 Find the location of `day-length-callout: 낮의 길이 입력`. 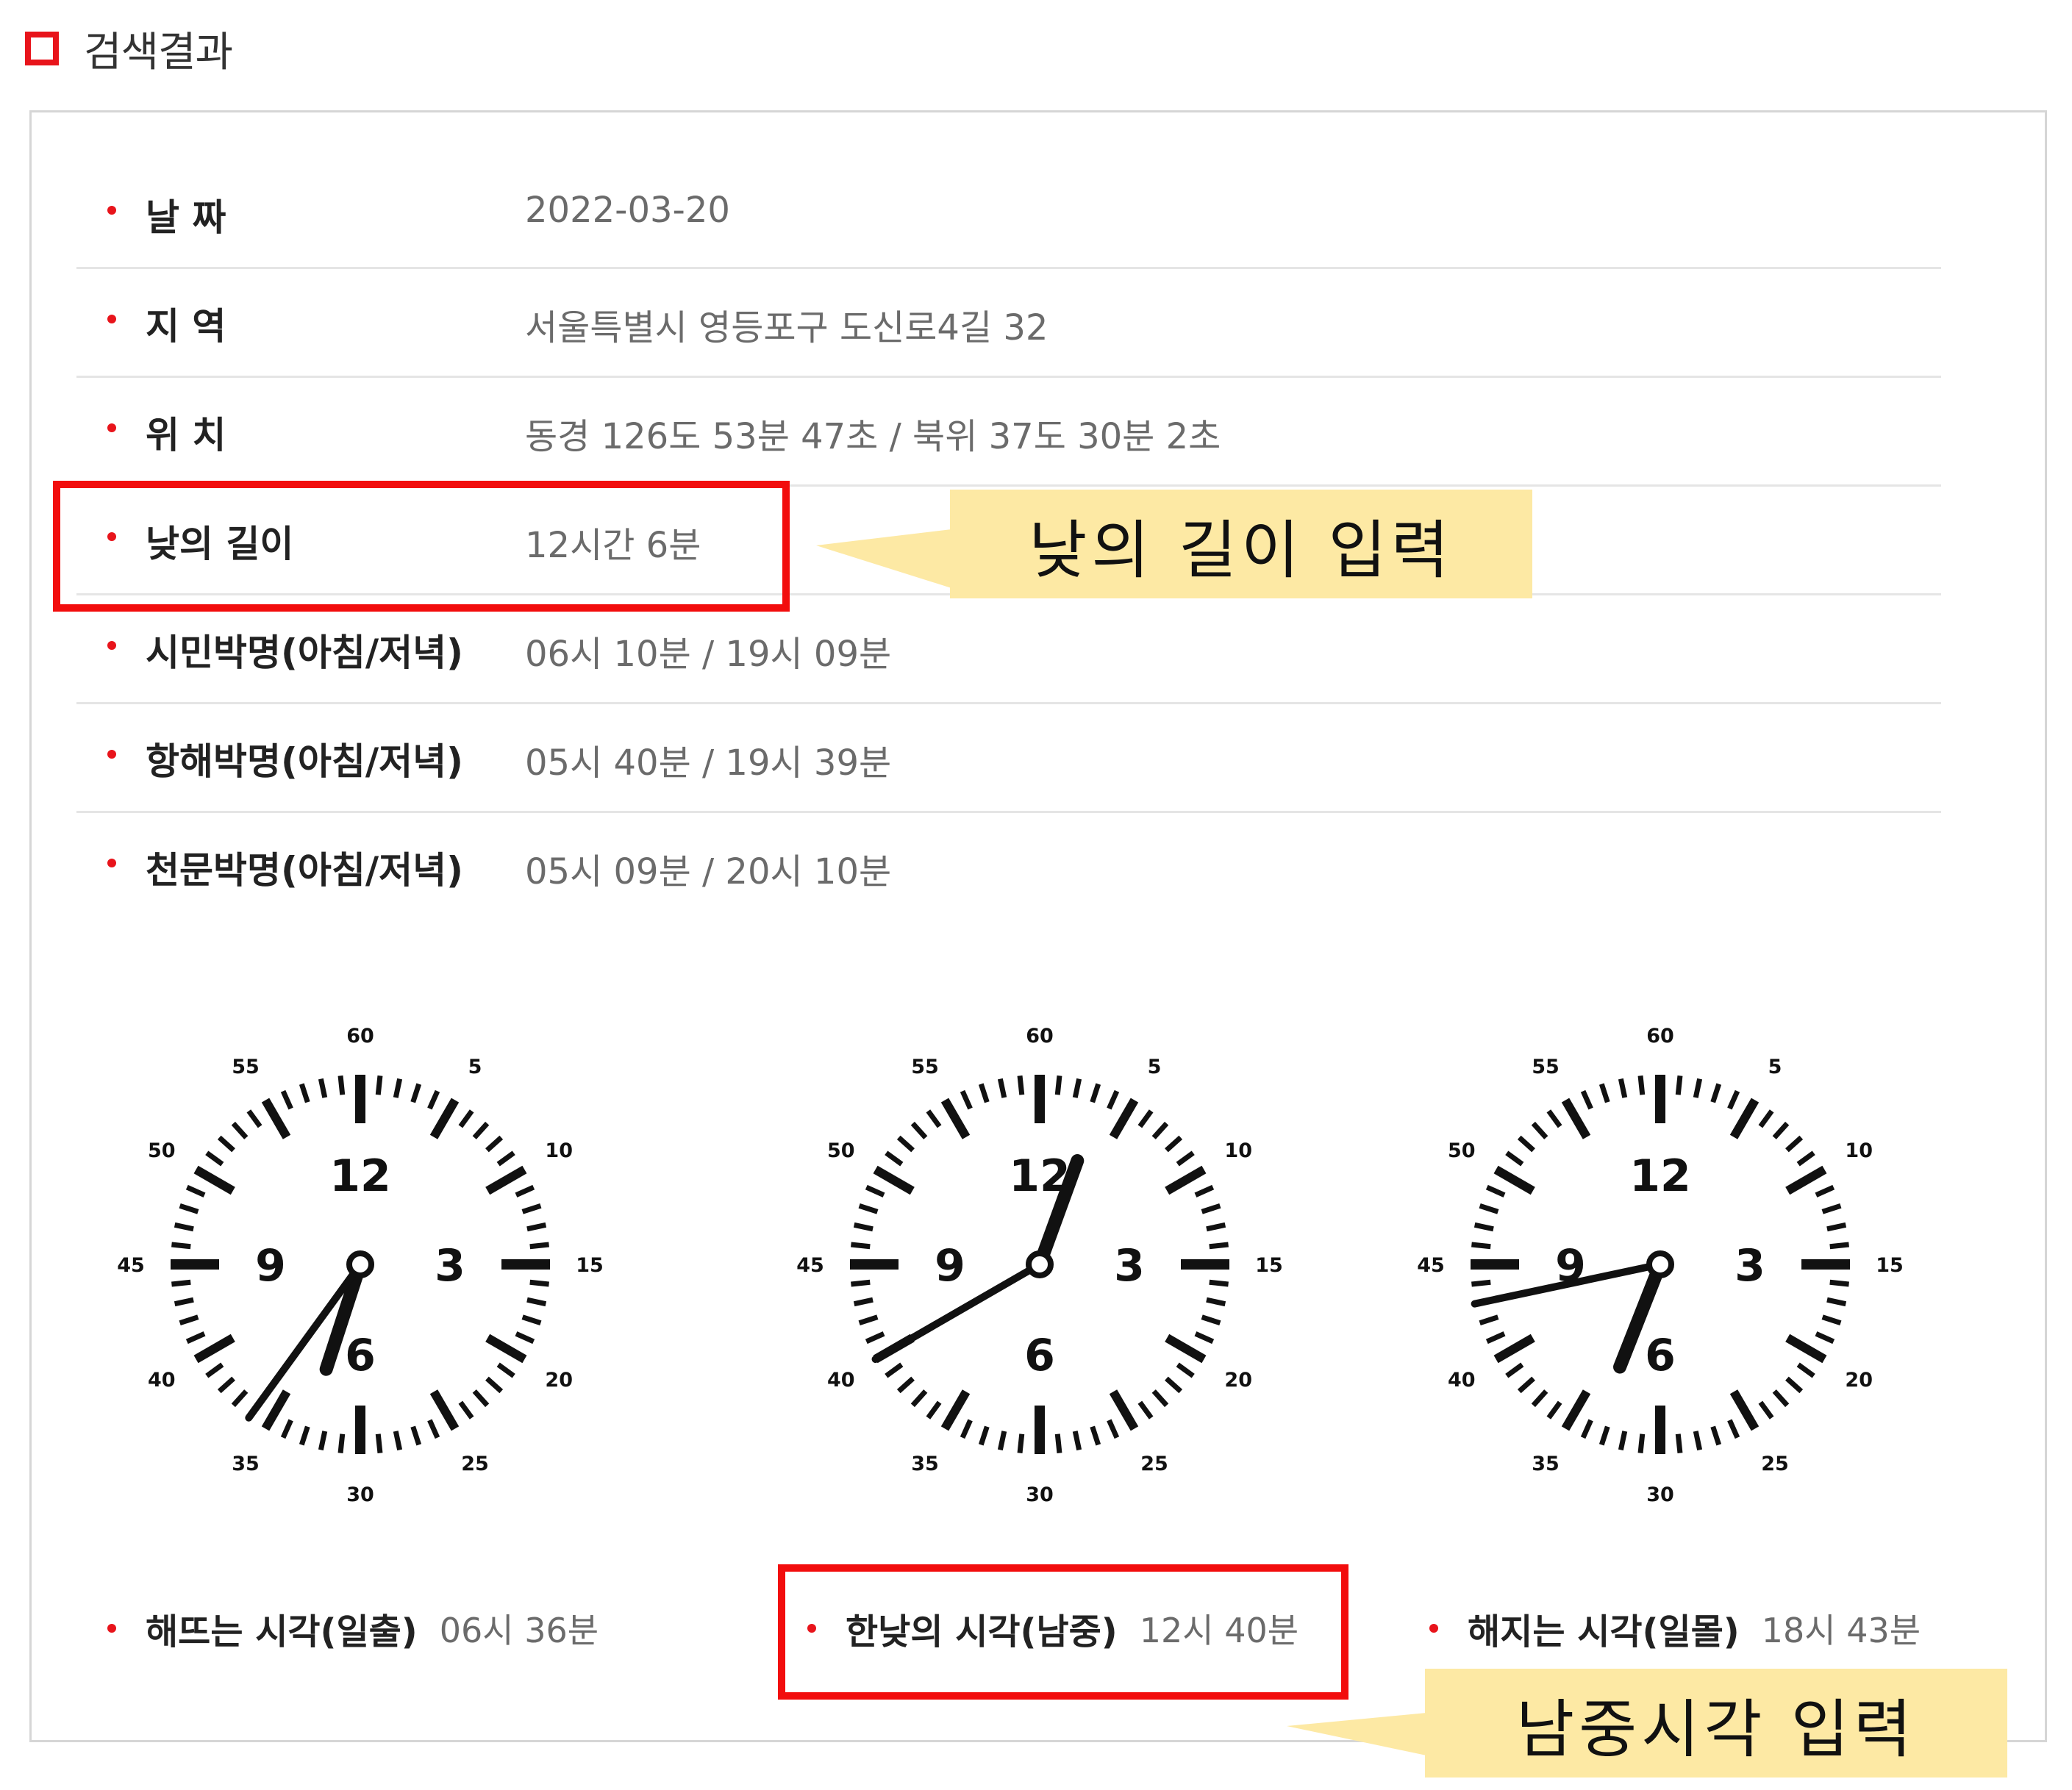

day-length-callout: 낮의 길이 입력 is located at coordinates (1241, 544).